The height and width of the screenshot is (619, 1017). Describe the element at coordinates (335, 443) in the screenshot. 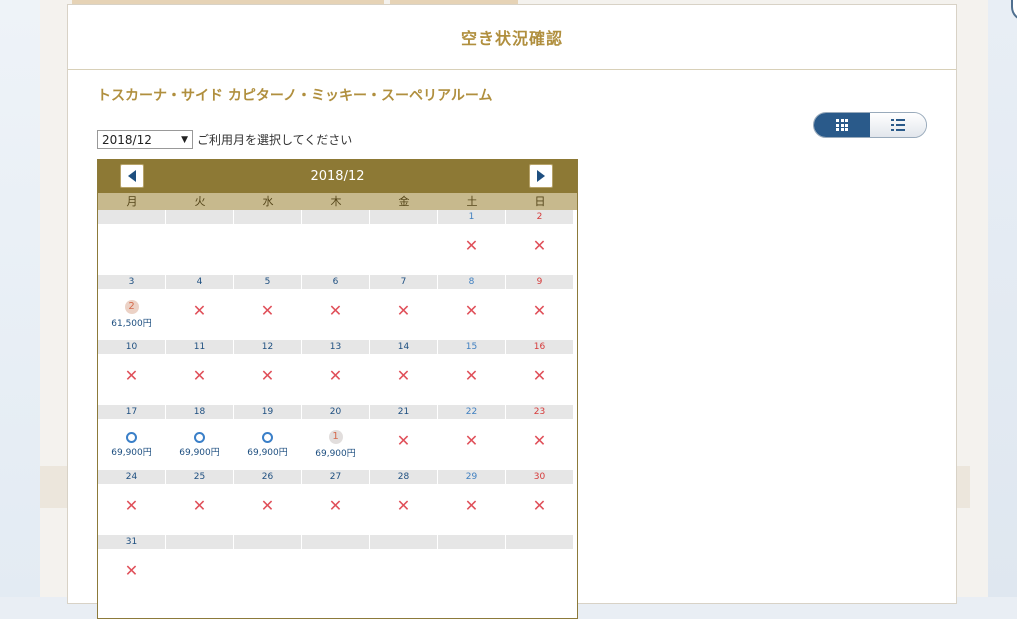

I see `availability-status: 1 69,900円` at that location.